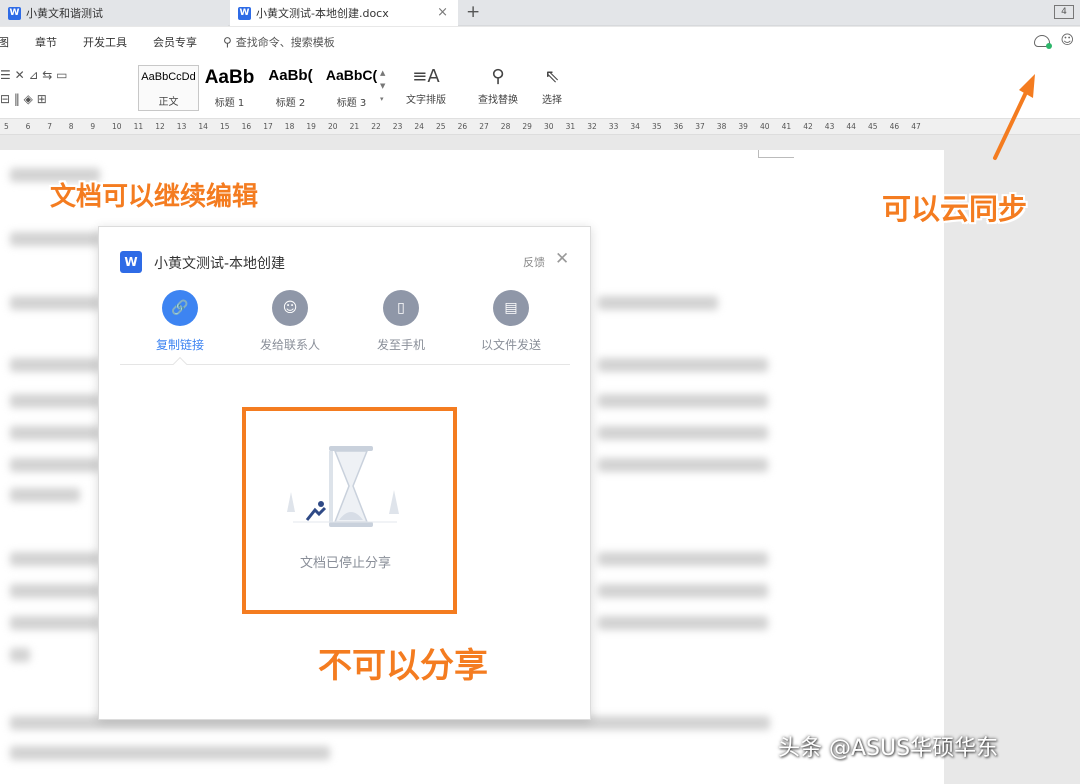  Describe the element at coordinates (290, 88) in the screenshot. I see `style-heading-2: AaBb( 标题 2` at that location.